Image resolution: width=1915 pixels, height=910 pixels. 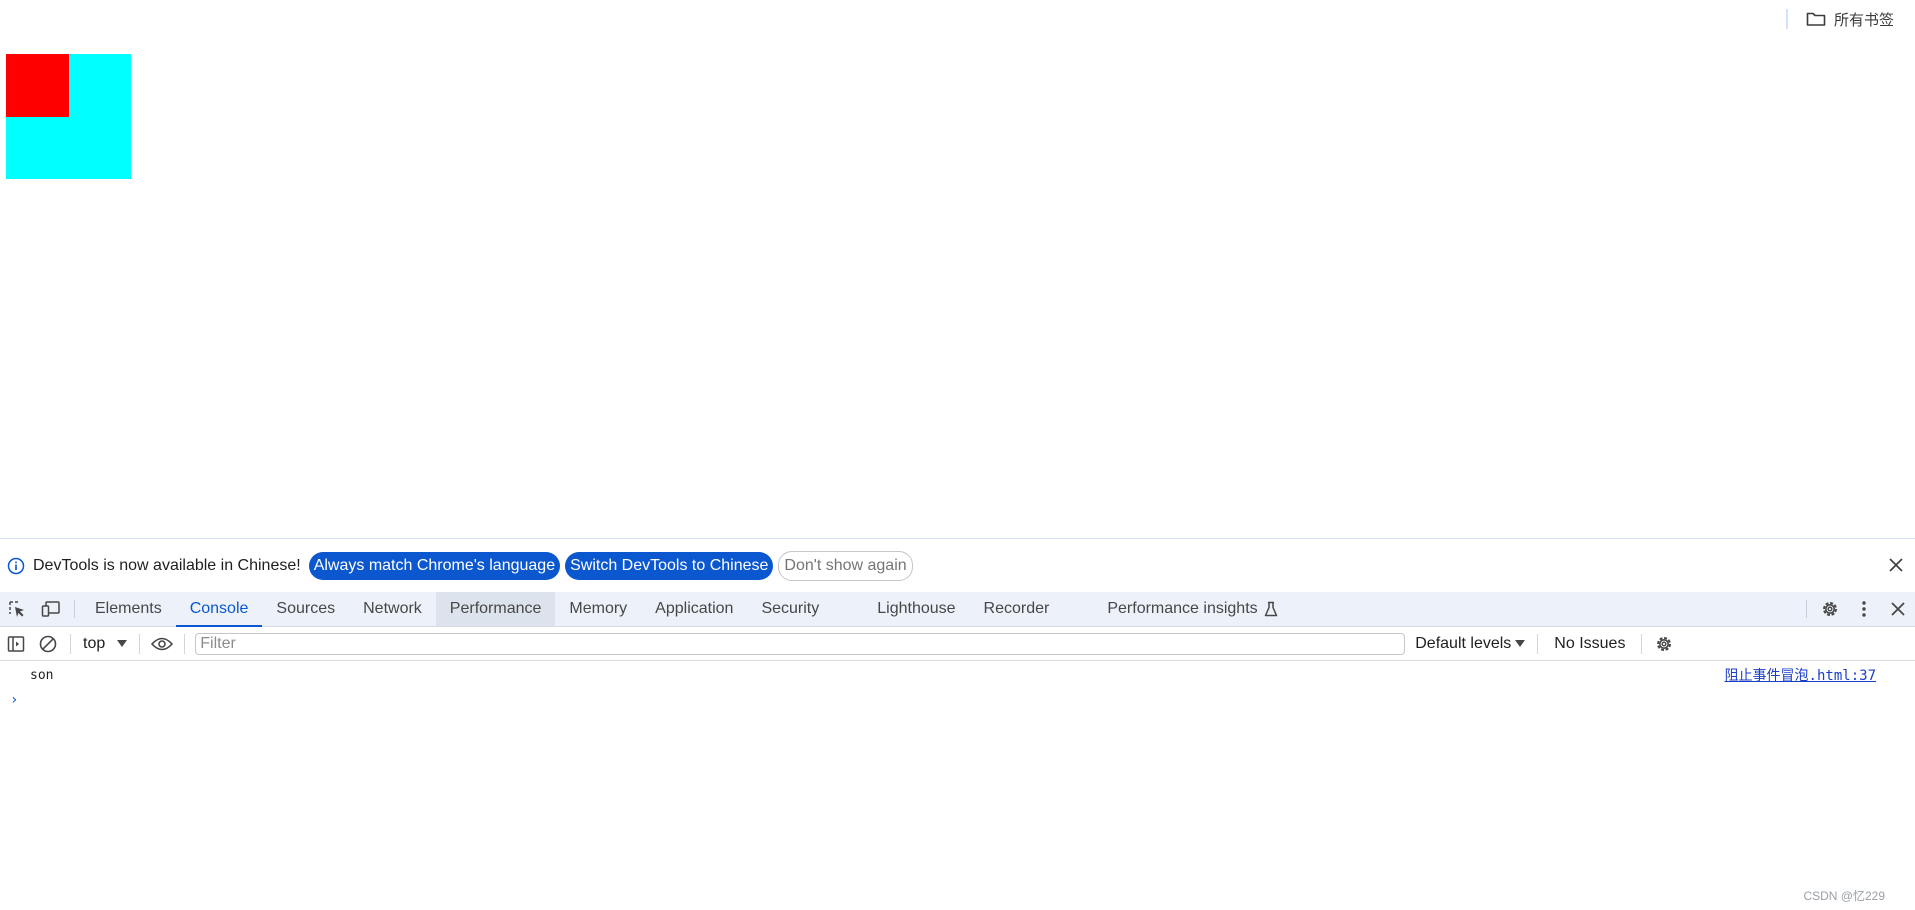 What do you see at coordinates (669, 565) in the screenshot?
I see `switch-to-chinese-button: Switch DevTools to Chinese` at bounding box center [669, 565].